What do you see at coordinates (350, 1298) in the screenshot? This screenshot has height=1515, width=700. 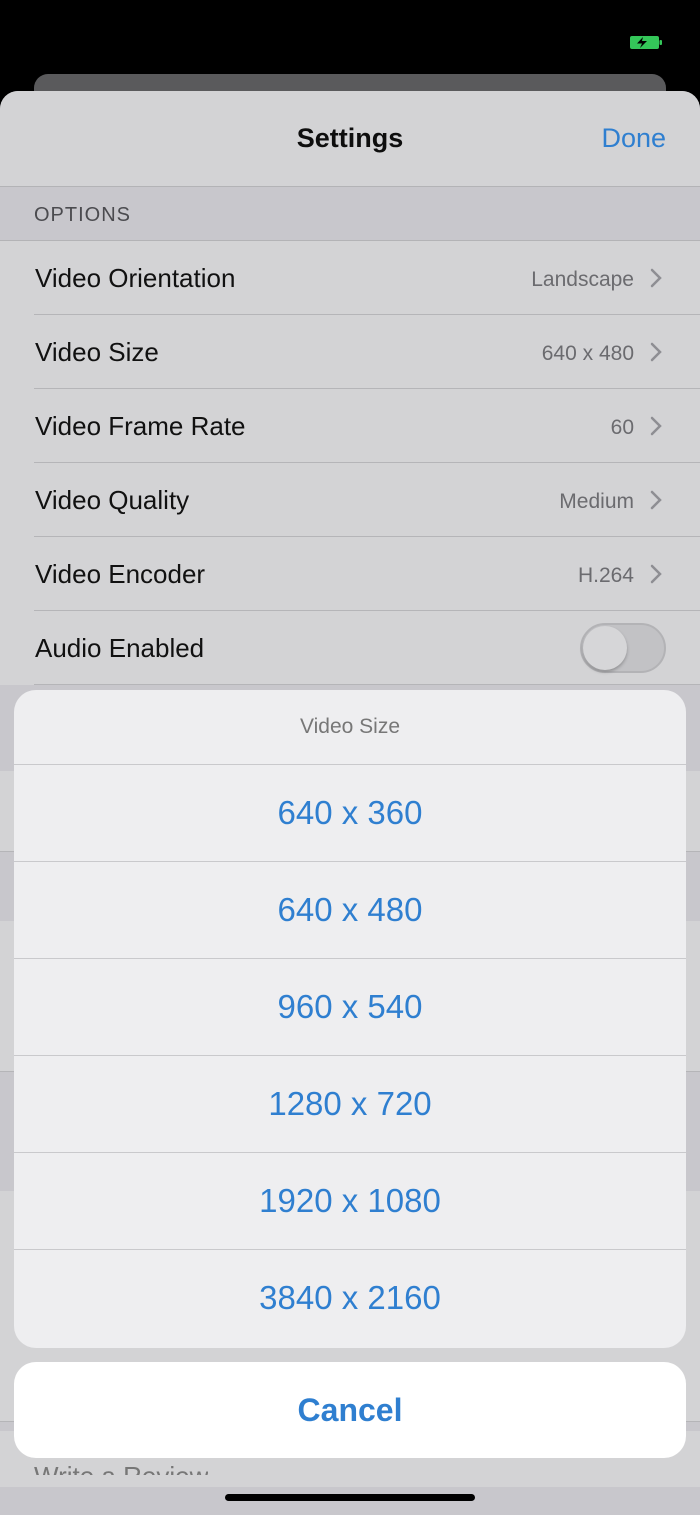 I see `option-3840x2160: 3840 x 2160` at bounding box center [350, 1298].